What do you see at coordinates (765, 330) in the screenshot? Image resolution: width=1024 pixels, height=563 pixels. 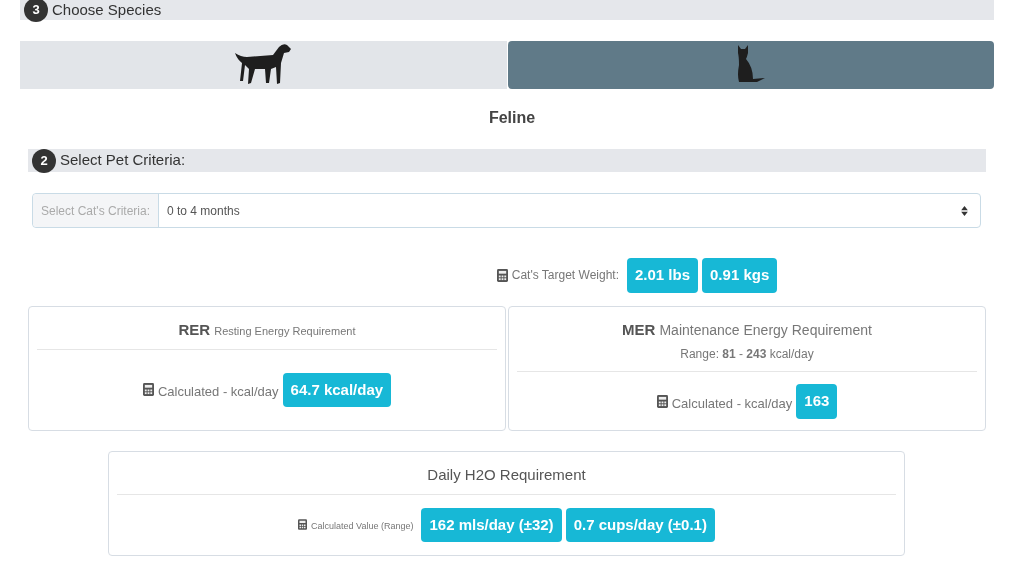 I see `card-title: Maintenance Energy Requirement` at bounding box center [765, 330].